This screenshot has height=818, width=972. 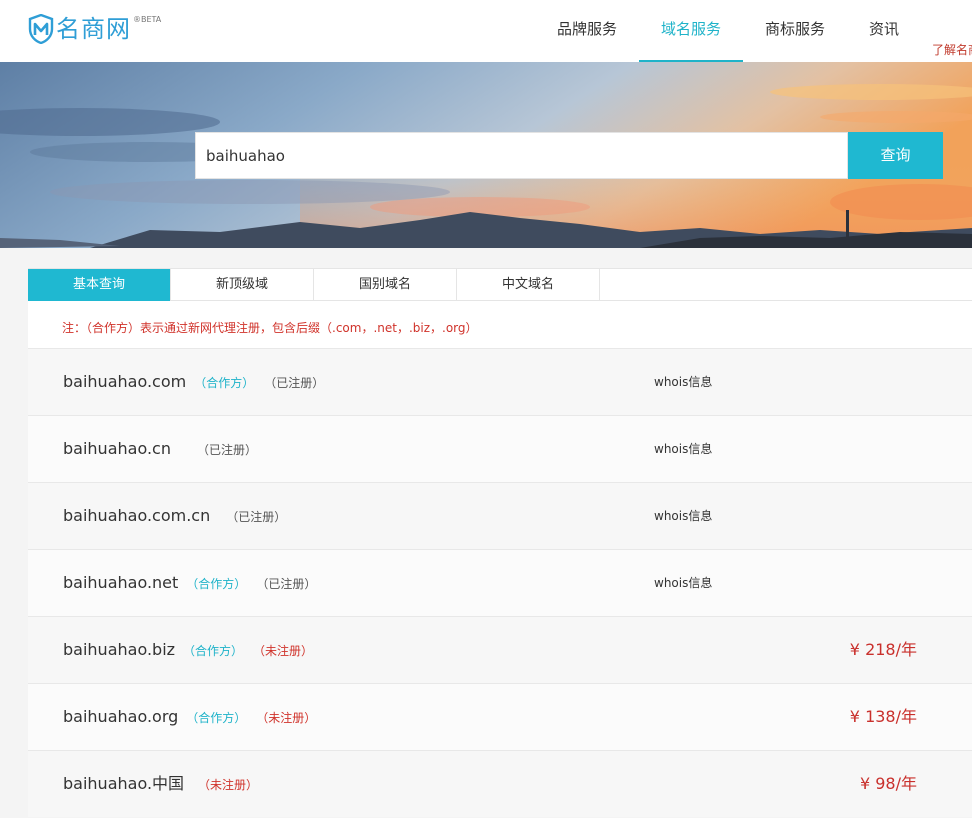 What do you see at coordinates (795, 31) in the screenshot?
I see `nav-trademark-service: 商标服务` at bounding box center [795, 31].